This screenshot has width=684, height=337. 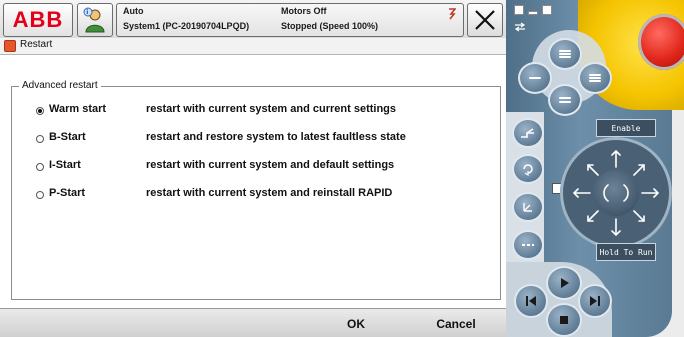 I want to click on abb-logo: ABB, so click(x=38, y=19).